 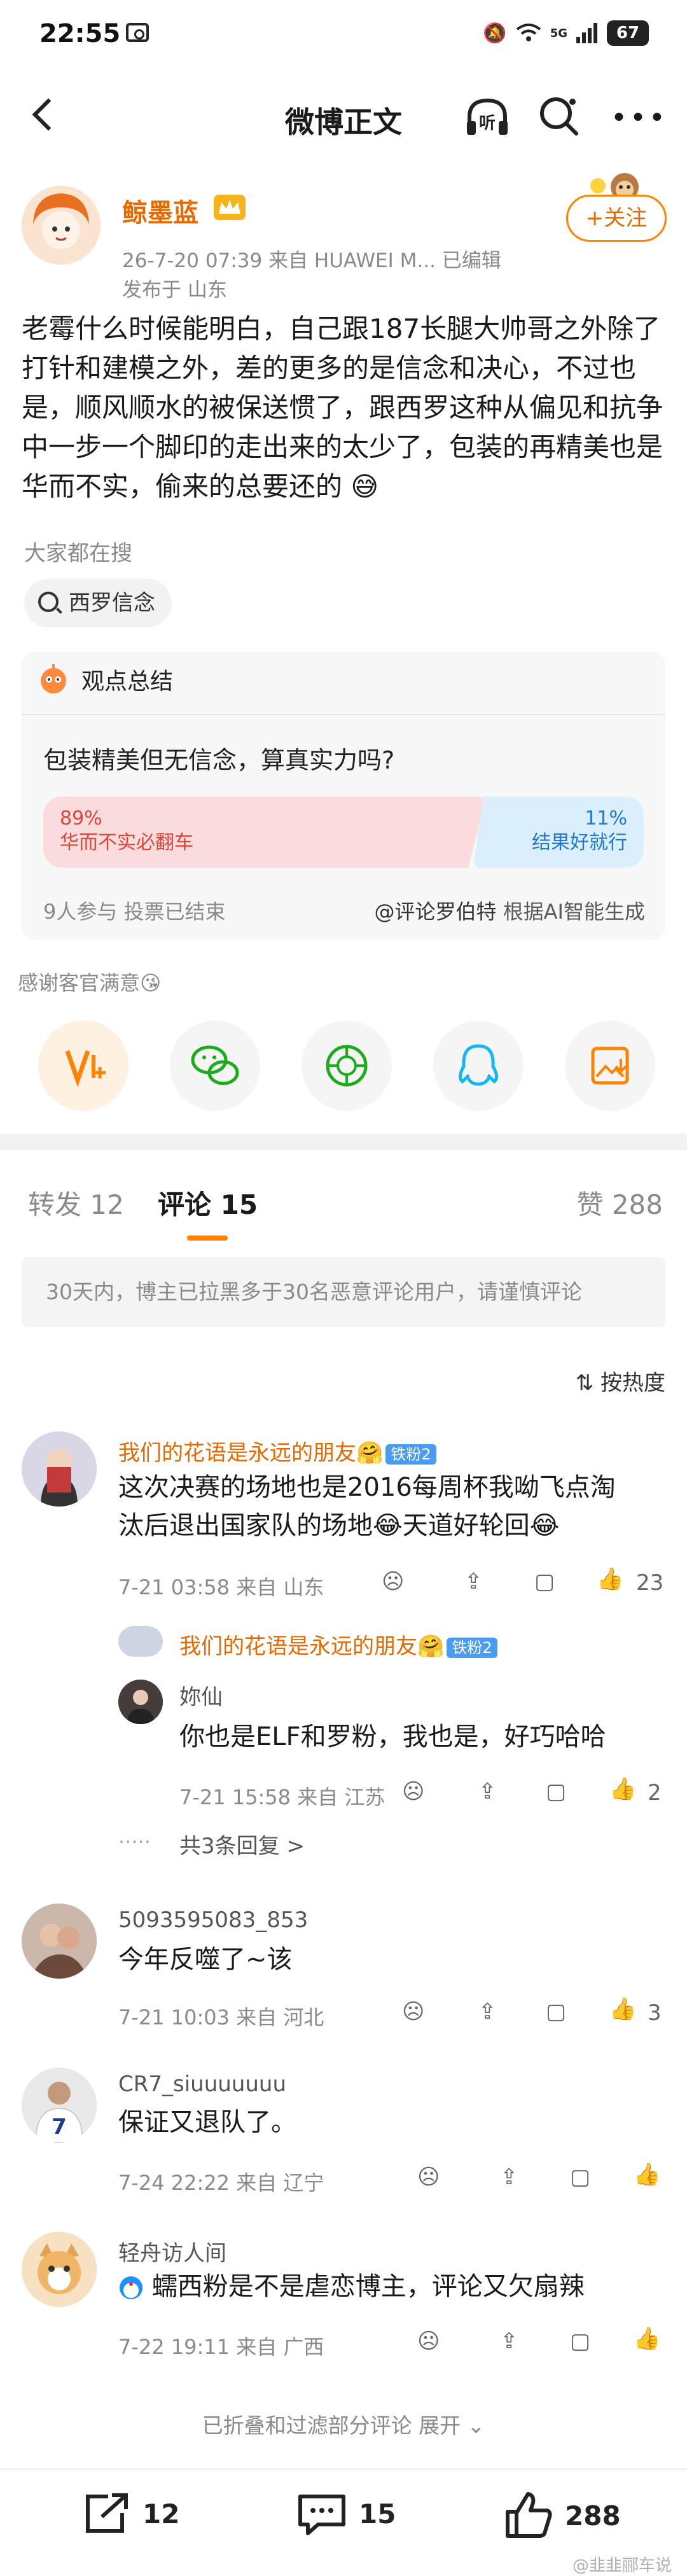 I want to click on comment-text-line2: 汰后退出国家队的场地😂天道好轮回😂, so click(x=339, y=1526).